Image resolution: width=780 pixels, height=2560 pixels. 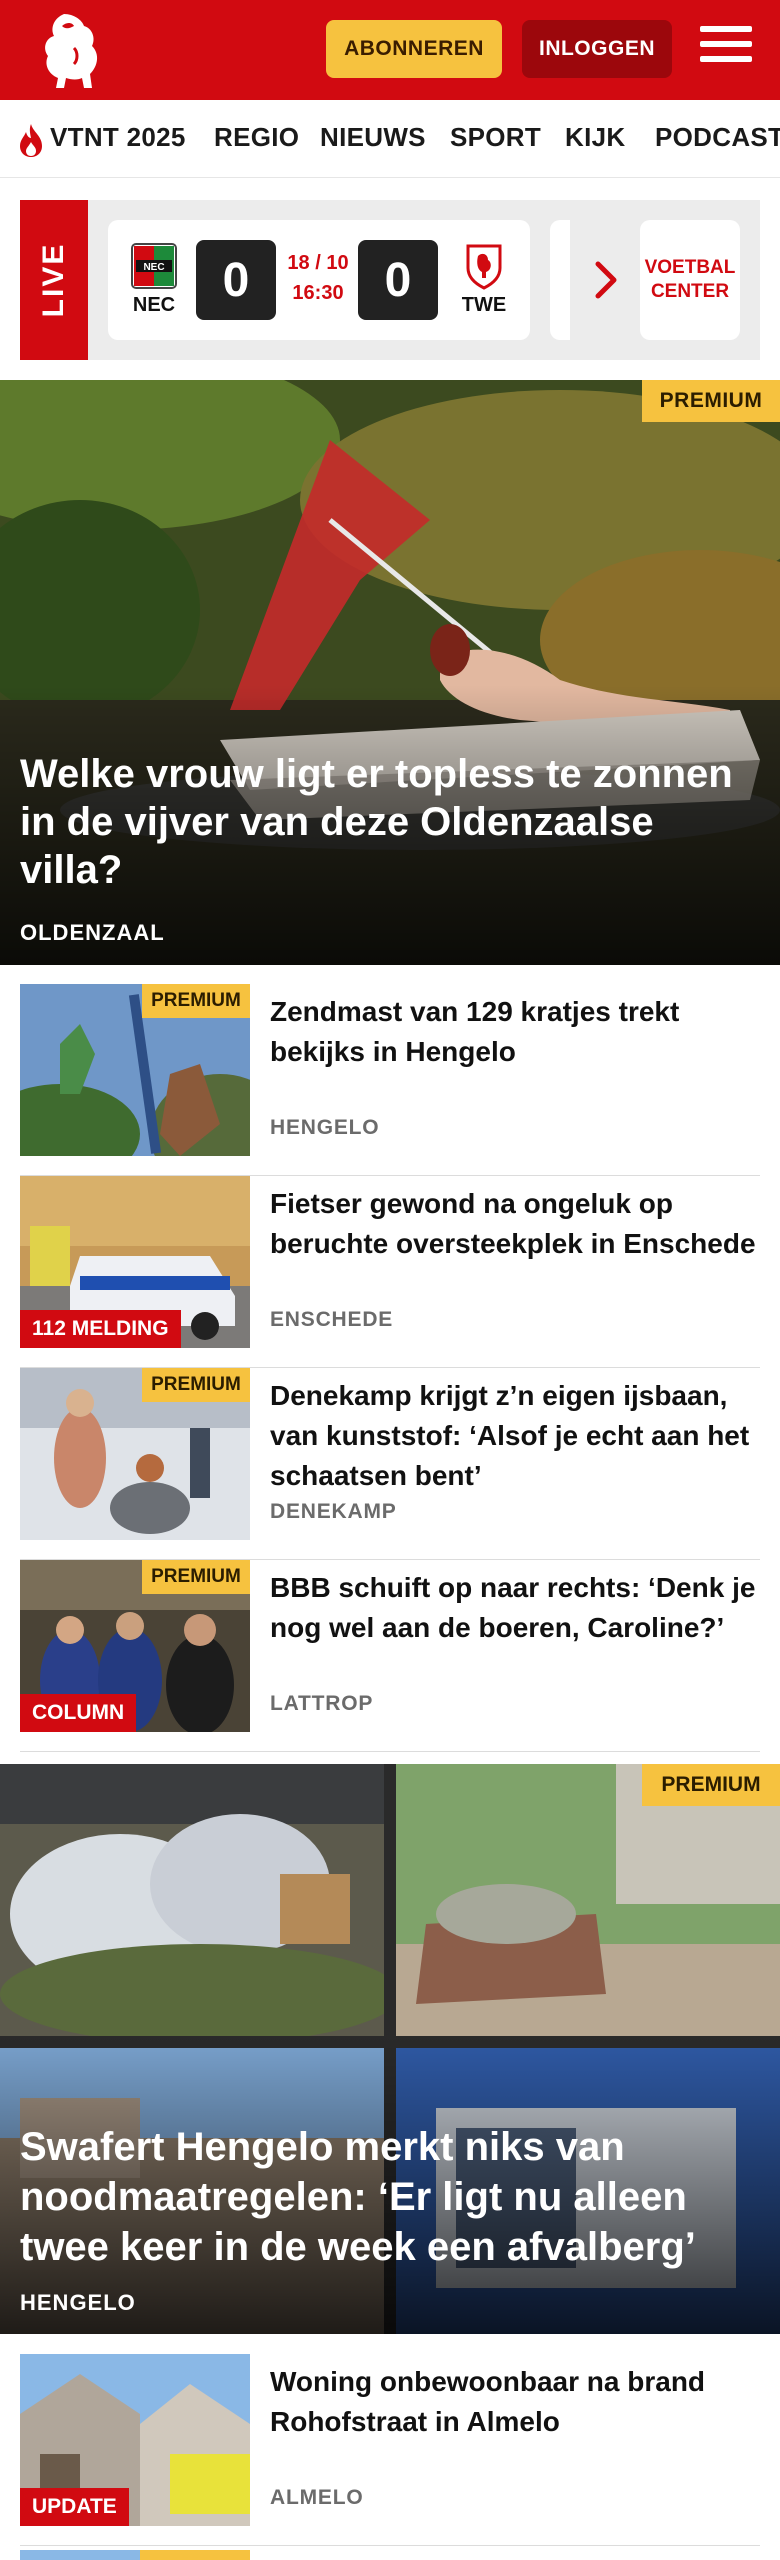 What do you see at coordinates (690, 280) in the screenshot?
I see `voetbal-center-button: VOETBAL CENTER` at bounding box center [690, 280].